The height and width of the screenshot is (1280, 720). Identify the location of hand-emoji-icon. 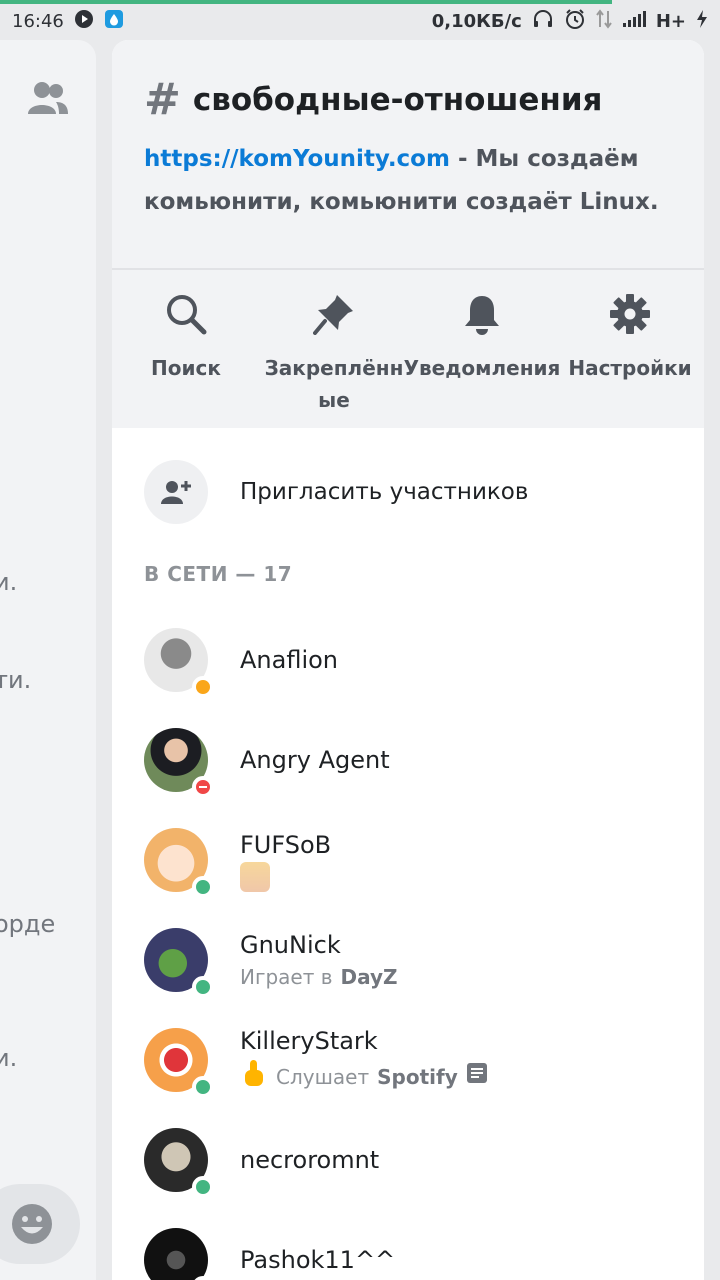
(254, 1077).